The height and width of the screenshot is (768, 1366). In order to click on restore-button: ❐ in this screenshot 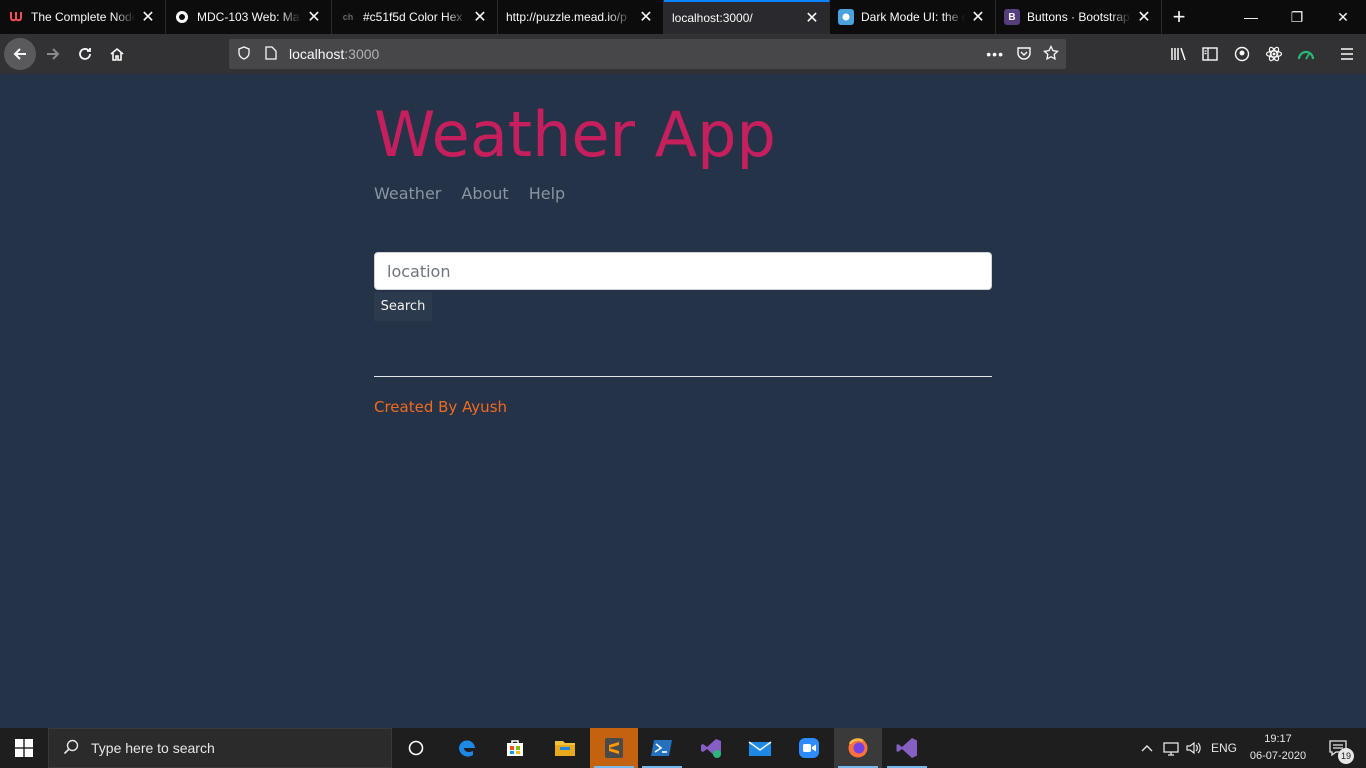, I will do `click(1297, 17)`.